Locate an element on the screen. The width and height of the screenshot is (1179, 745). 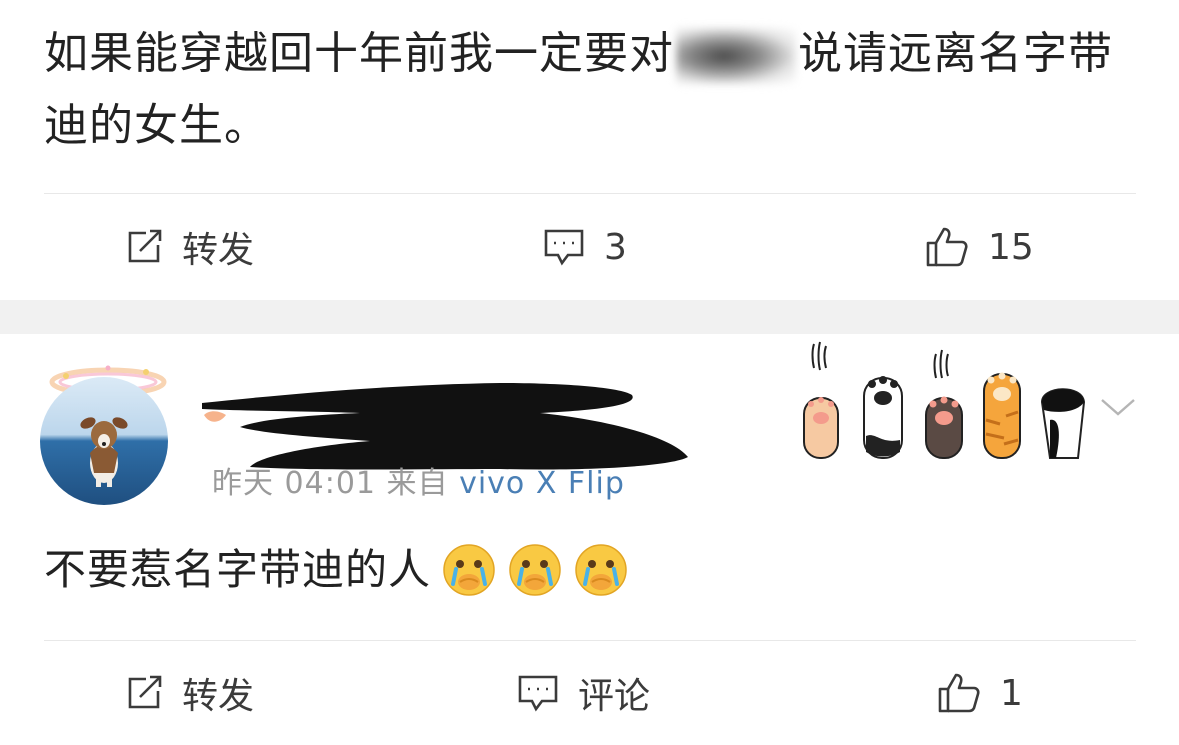
comment-like-button: 1 is located at coordinates (979, 693).